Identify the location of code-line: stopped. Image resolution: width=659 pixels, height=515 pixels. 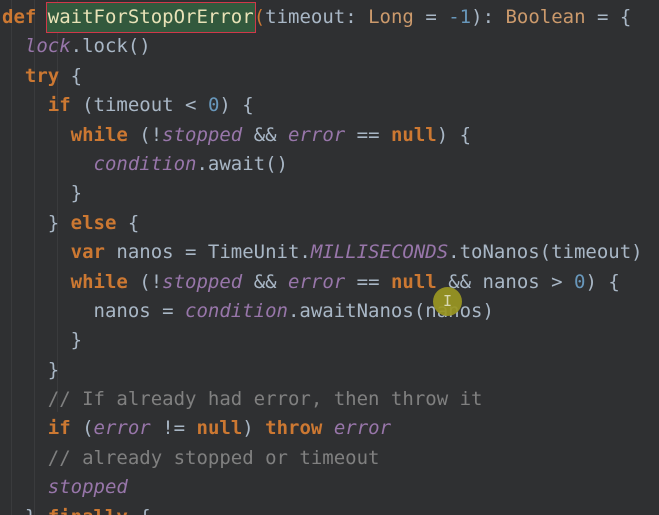
(329, 487).